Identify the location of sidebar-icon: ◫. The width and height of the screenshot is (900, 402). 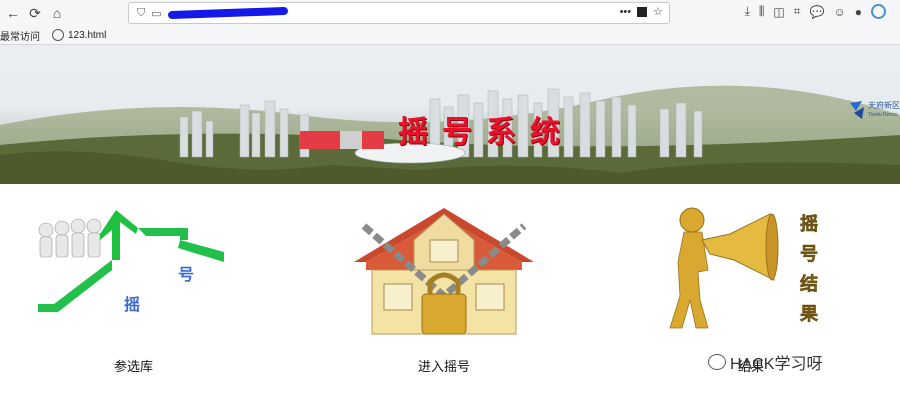
(778, 12).